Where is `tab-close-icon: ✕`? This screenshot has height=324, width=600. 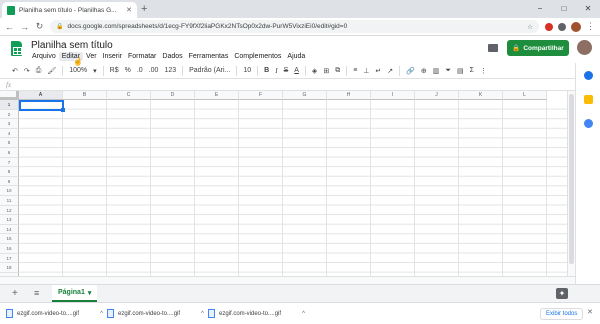 tab-close-icon: ✕ is located at coordinates (129, 10).